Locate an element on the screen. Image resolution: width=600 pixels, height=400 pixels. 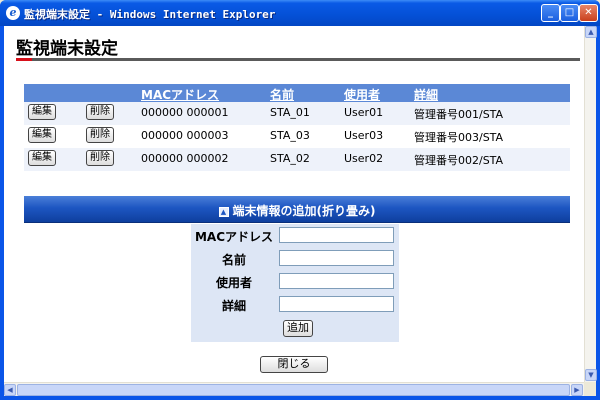
cell-detail: 管理番号001/STA is located at coordinates (459, 114).